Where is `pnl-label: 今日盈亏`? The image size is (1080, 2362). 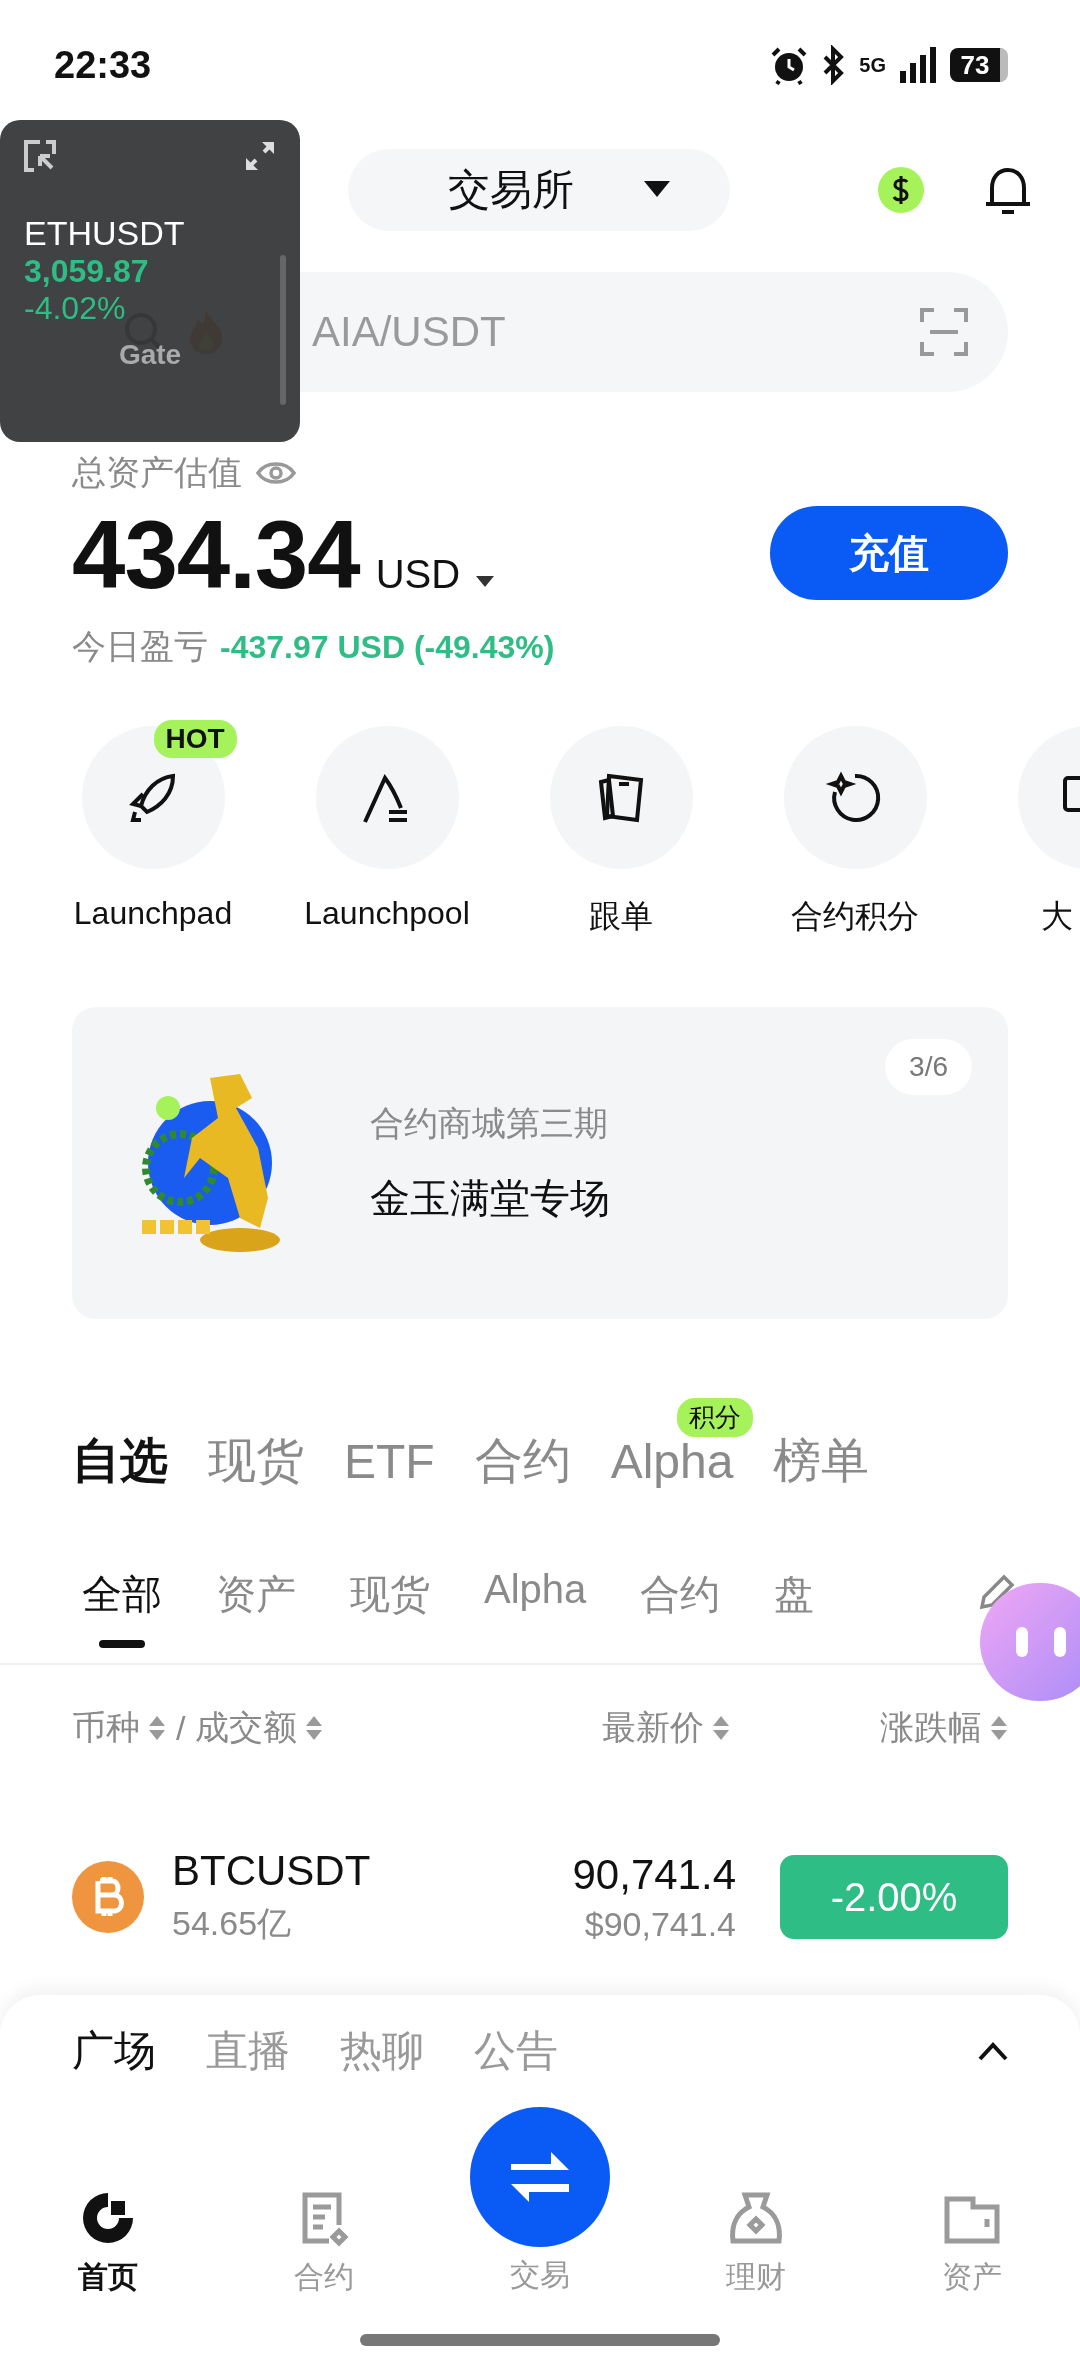
pnl-label: 今日盈亏 is located at coordinates (140, 646).